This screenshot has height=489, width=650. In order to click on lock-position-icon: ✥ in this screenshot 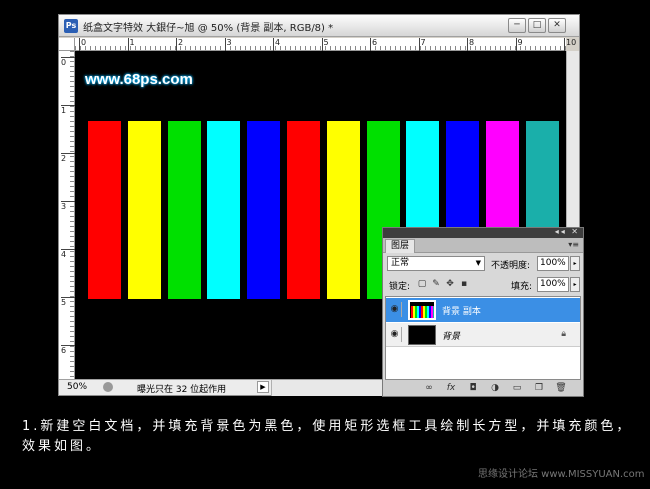, I will do `click(450, 284)`.